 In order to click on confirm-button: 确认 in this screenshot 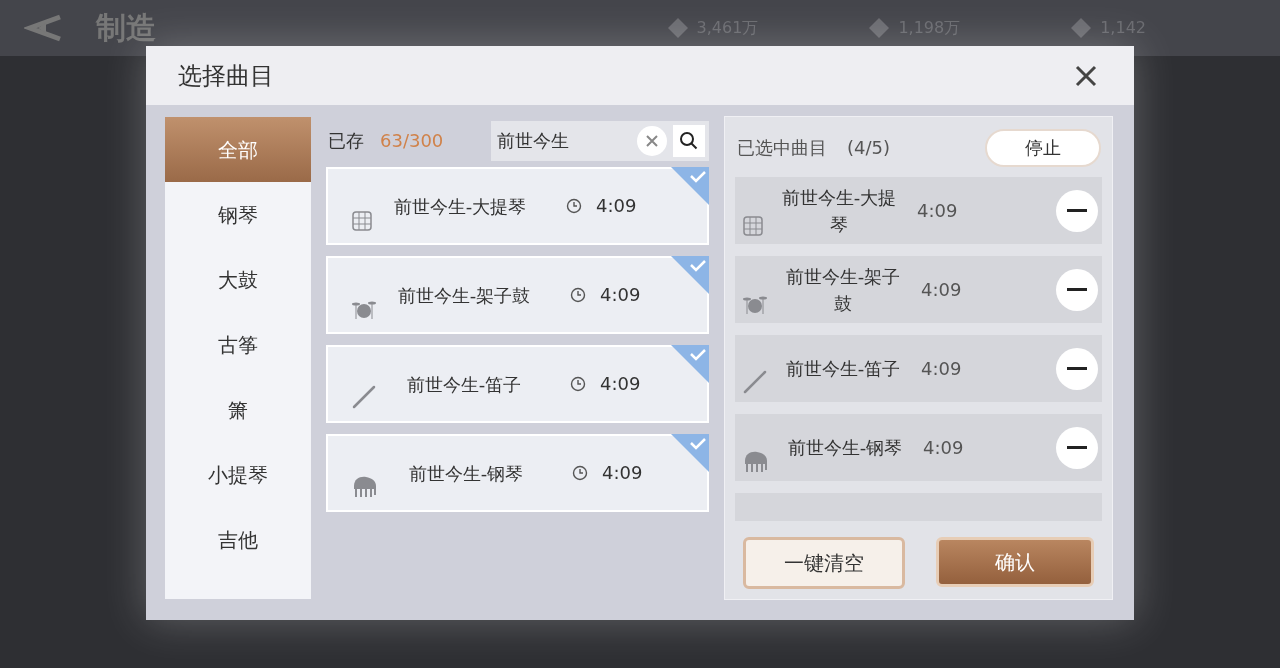, I will do `click(1015, 562)`.